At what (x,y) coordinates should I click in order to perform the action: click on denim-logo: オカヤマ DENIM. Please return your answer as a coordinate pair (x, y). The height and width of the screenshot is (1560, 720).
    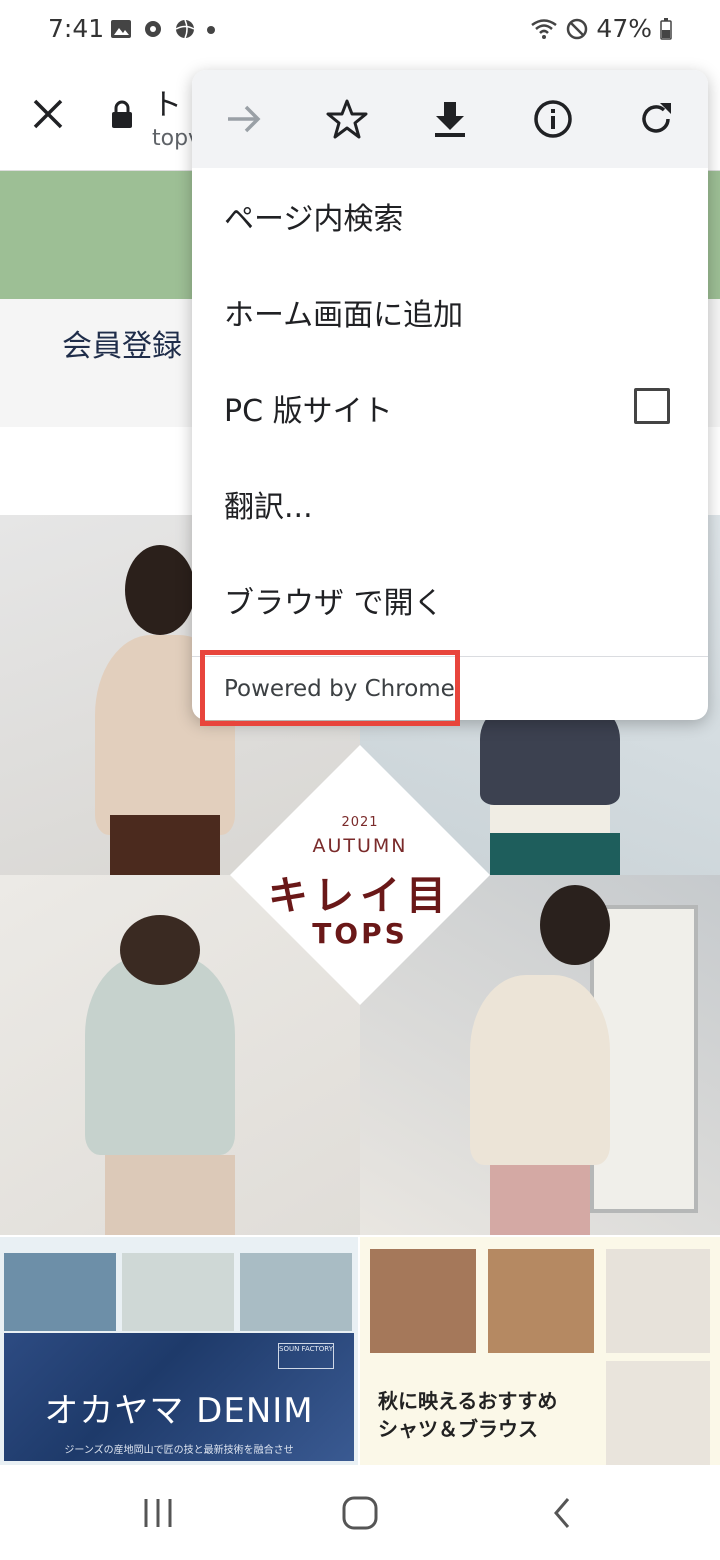
    Looking at the image, I should click on (179, 1411).